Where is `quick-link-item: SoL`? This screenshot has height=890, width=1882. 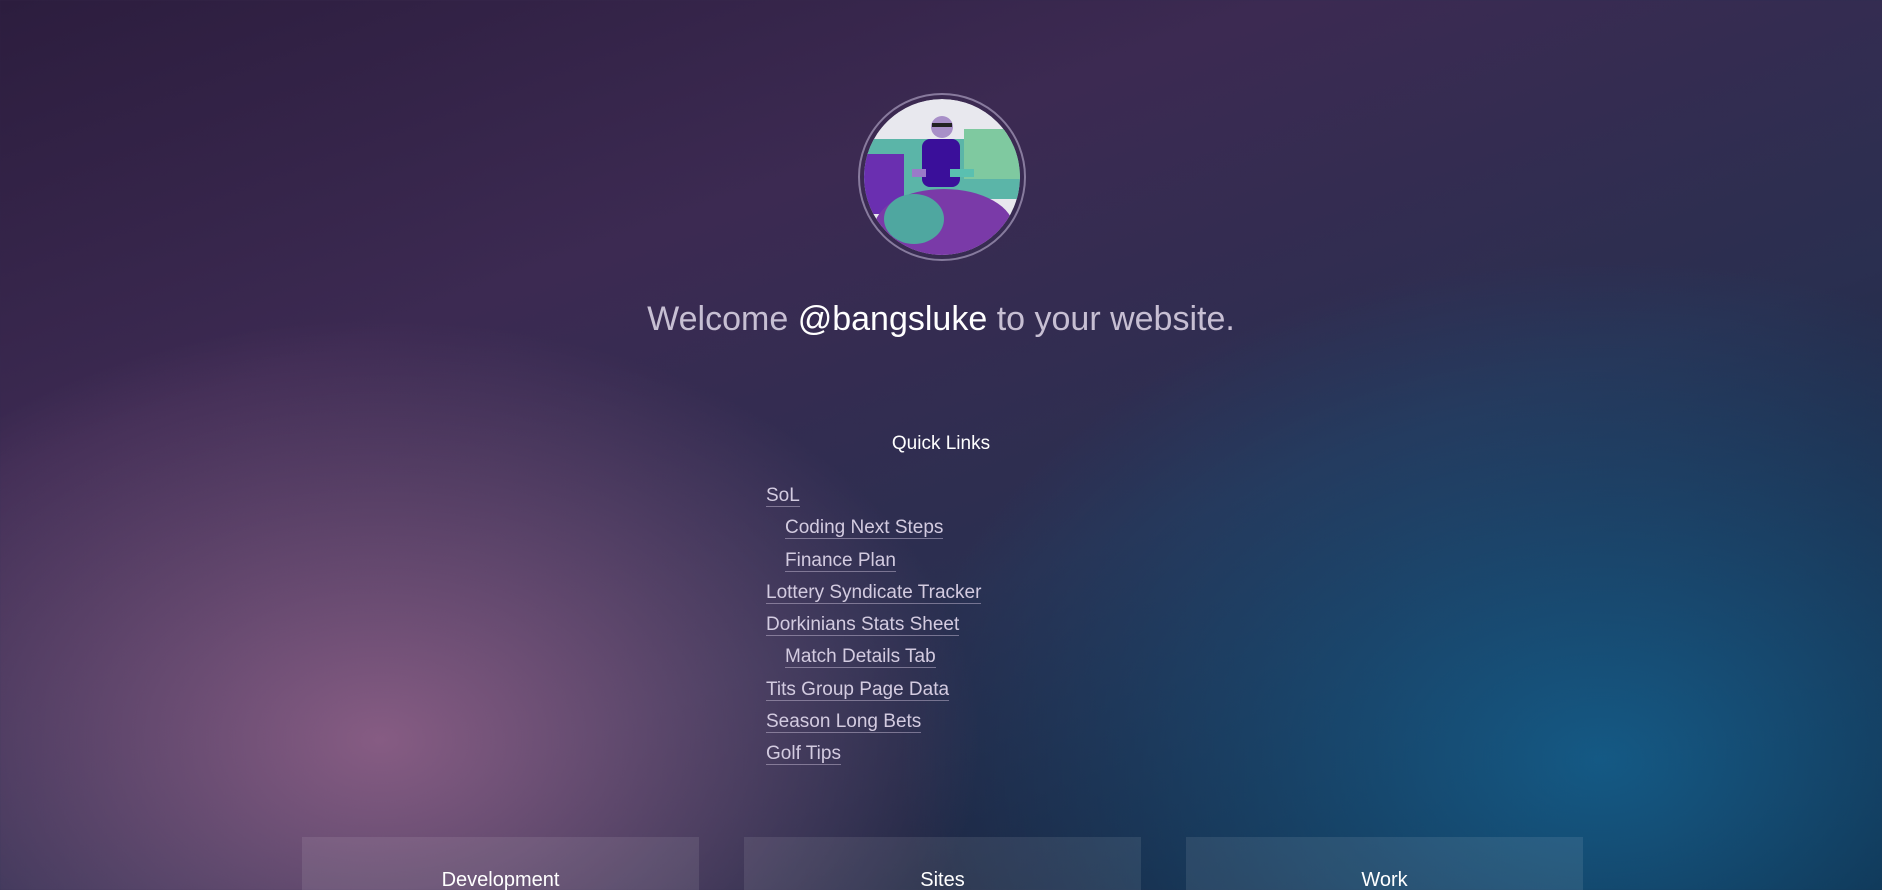
quick-link-item: SoL is located at coordinates (873, 498).